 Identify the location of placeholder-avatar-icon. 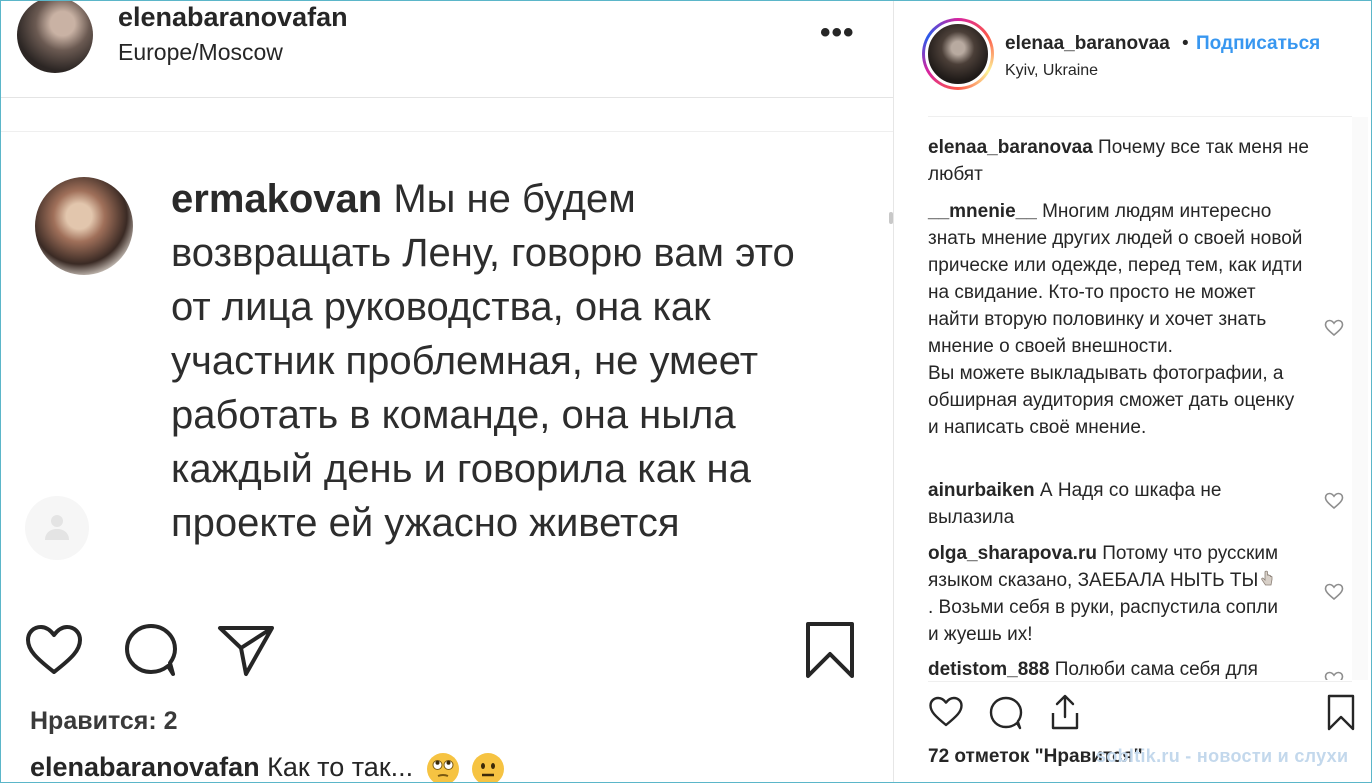
(57, 528).